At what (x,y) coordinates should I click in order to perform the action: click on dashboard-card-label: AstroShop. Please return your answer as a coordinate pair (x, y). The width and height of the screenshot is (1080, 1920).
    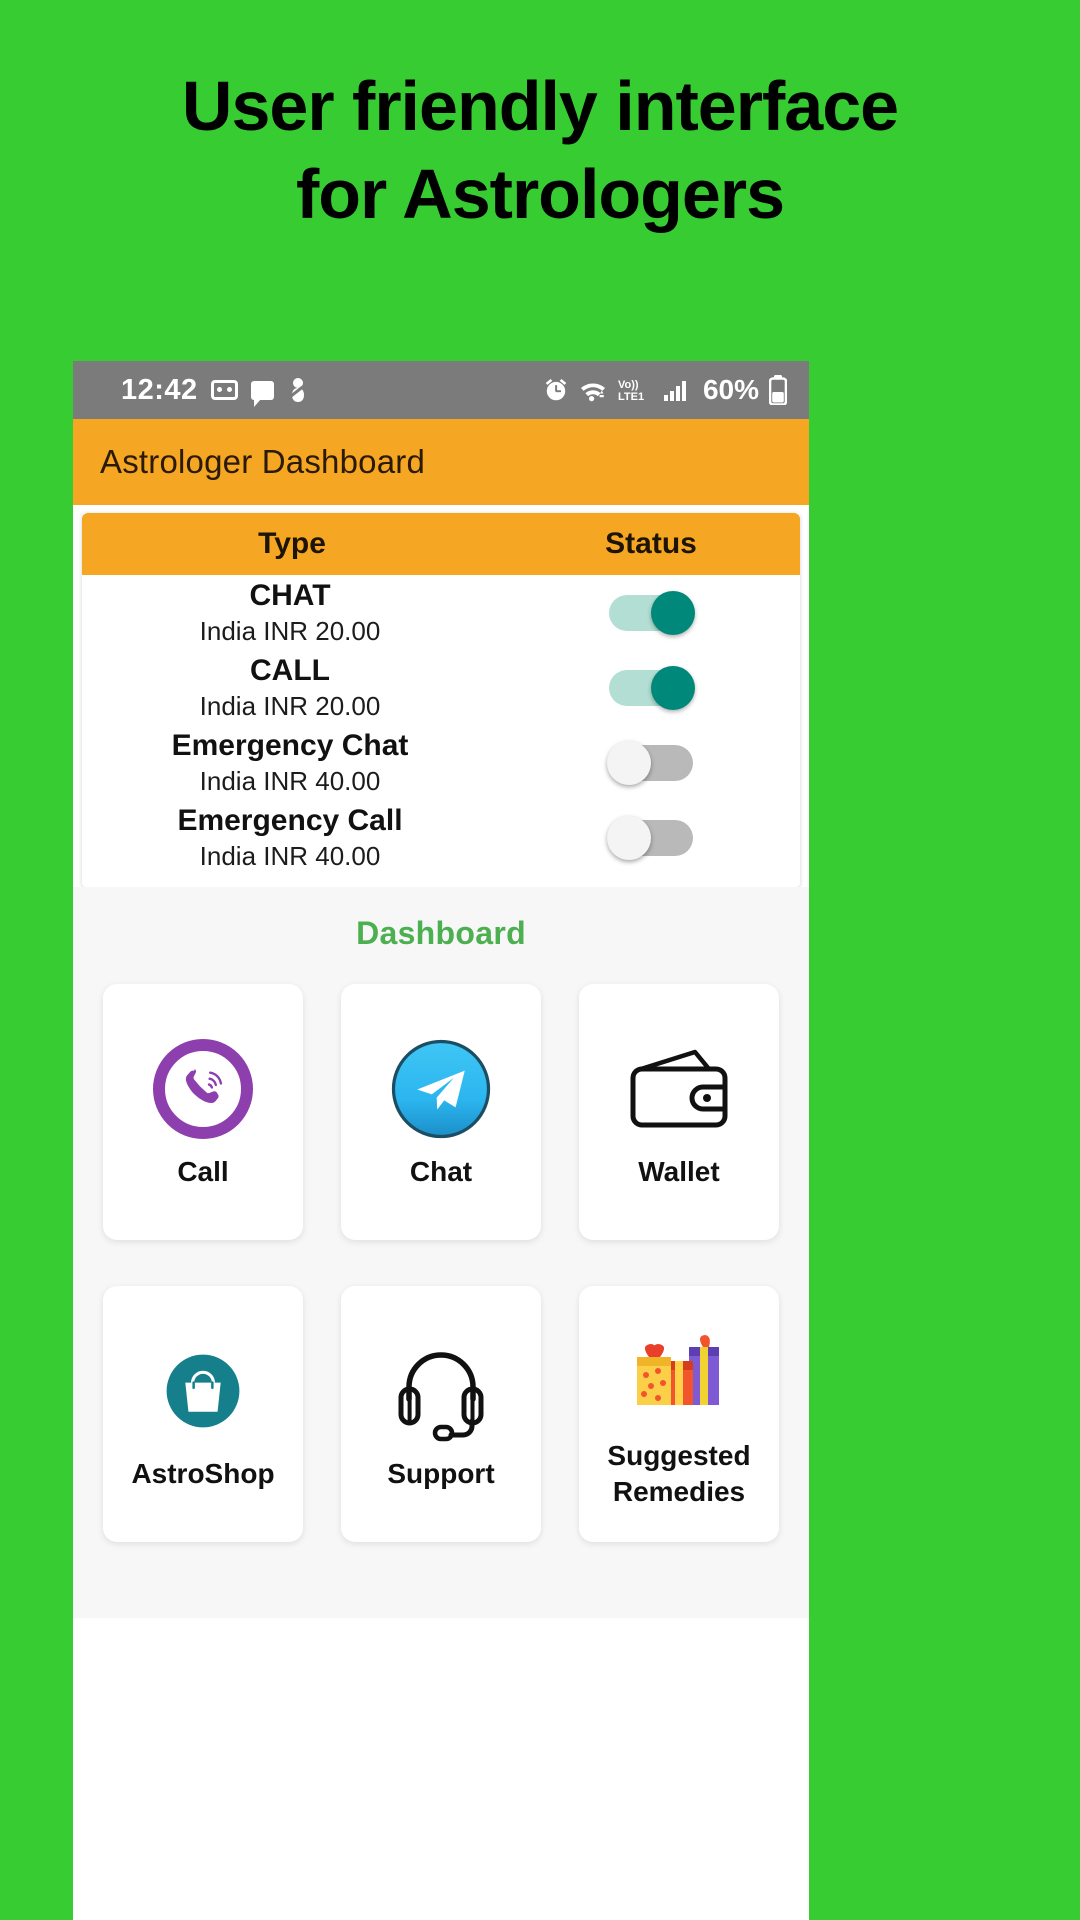
    Looking at the image, I should click on (203, 1473).